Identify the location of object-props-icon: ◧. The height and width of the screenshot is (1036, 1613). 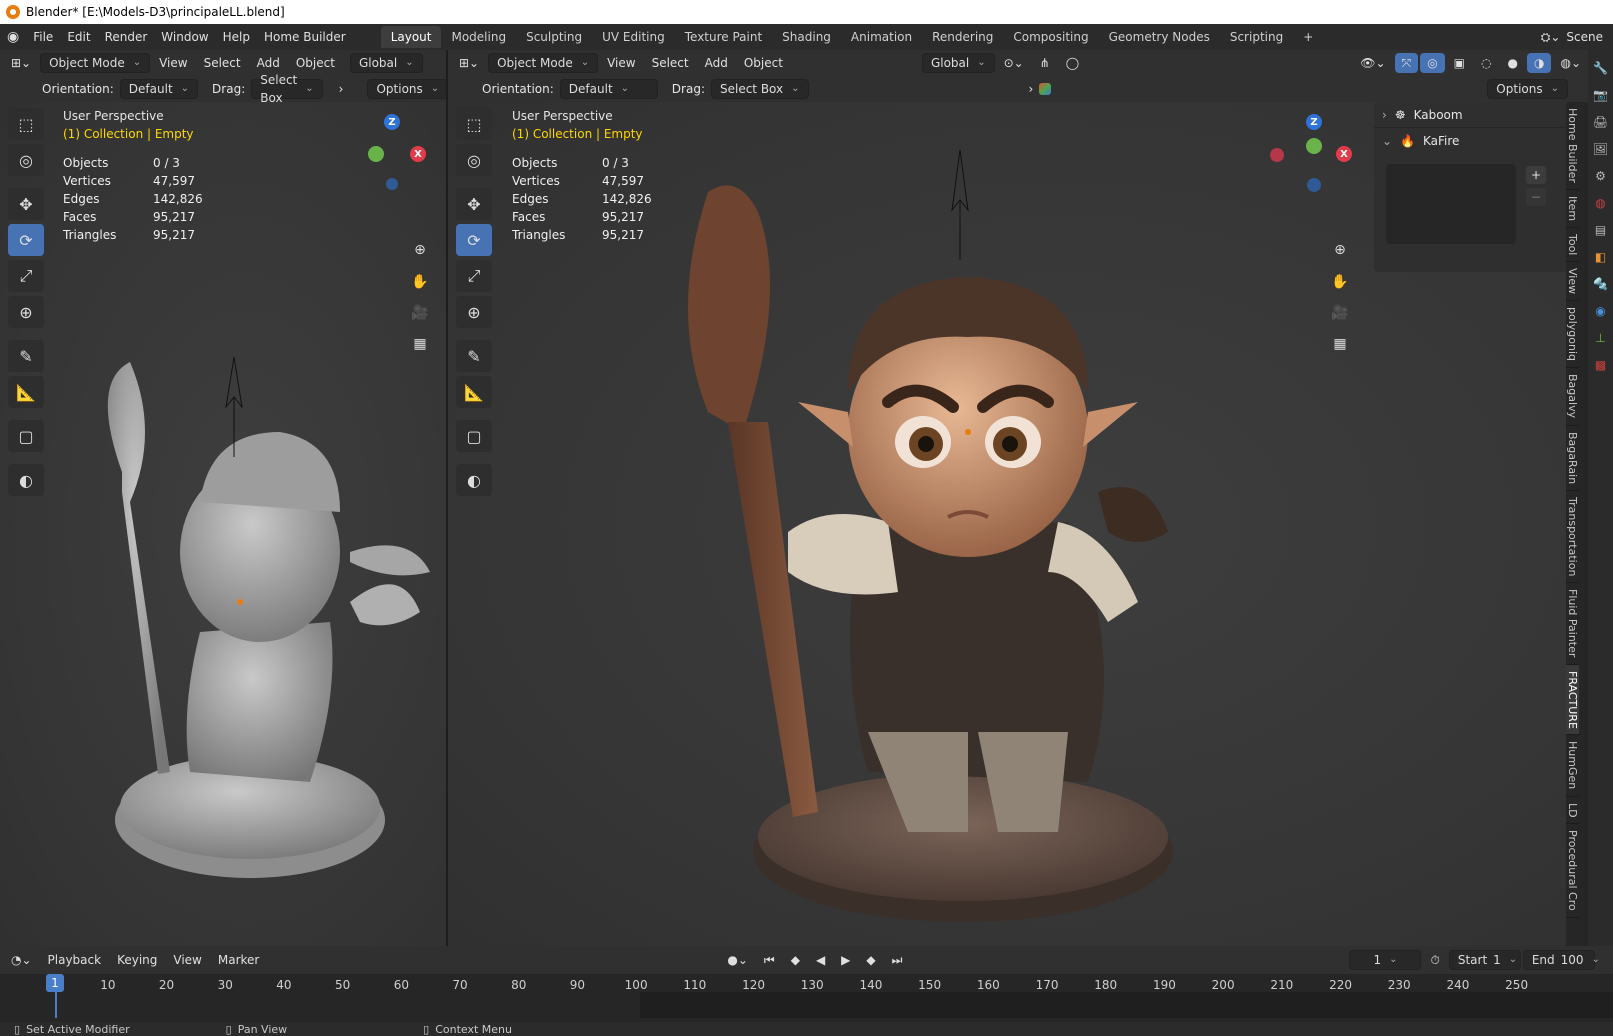
(1601, 257).